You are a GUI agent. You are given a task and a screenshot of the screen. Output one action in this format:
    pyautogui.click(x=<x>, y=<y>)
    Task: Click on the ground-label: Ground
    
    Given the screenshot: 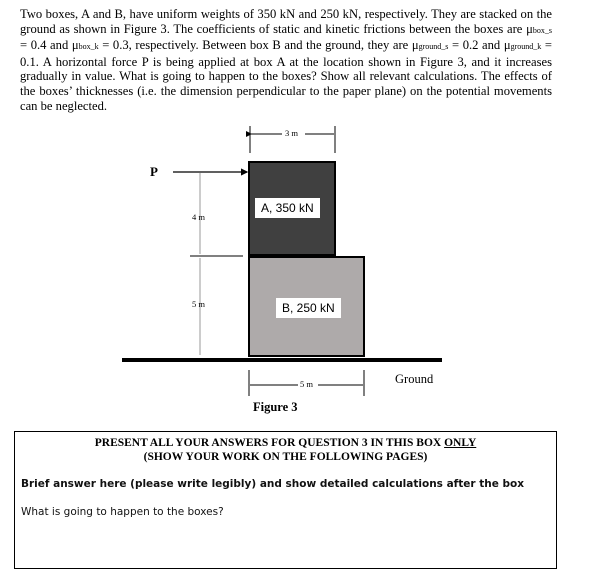 What is the action you would take?
    pyautogui.click(x=414, y=379)
    